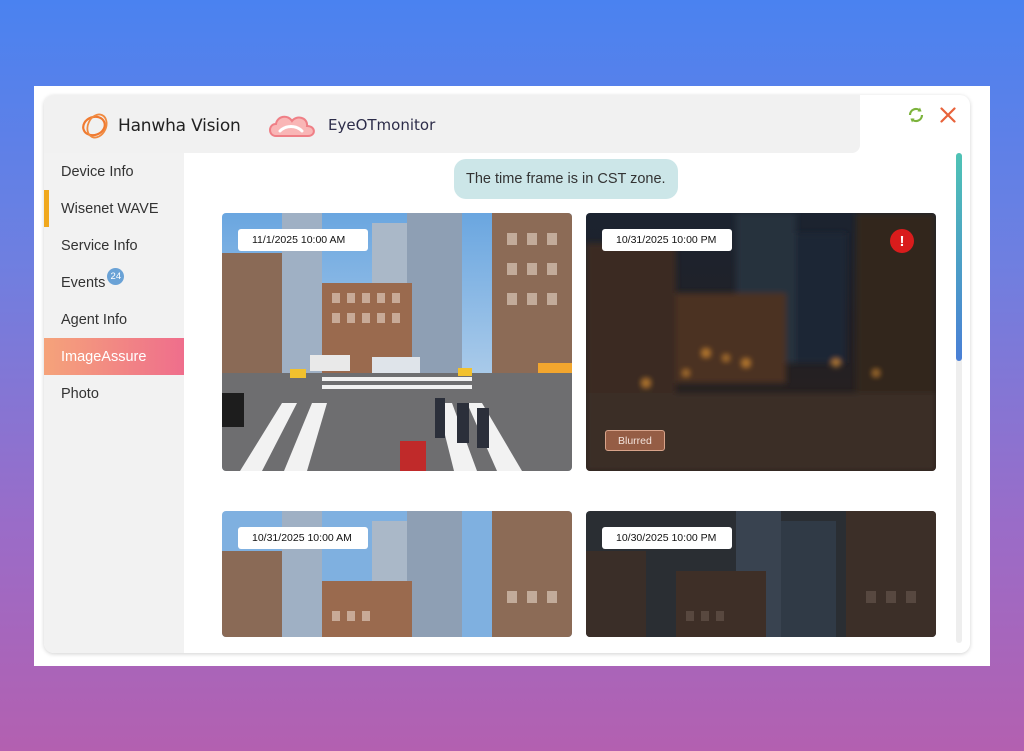  I want to click on snapshot-timestamp: 10/31/2025 10:00 PM, so click(667, 240).